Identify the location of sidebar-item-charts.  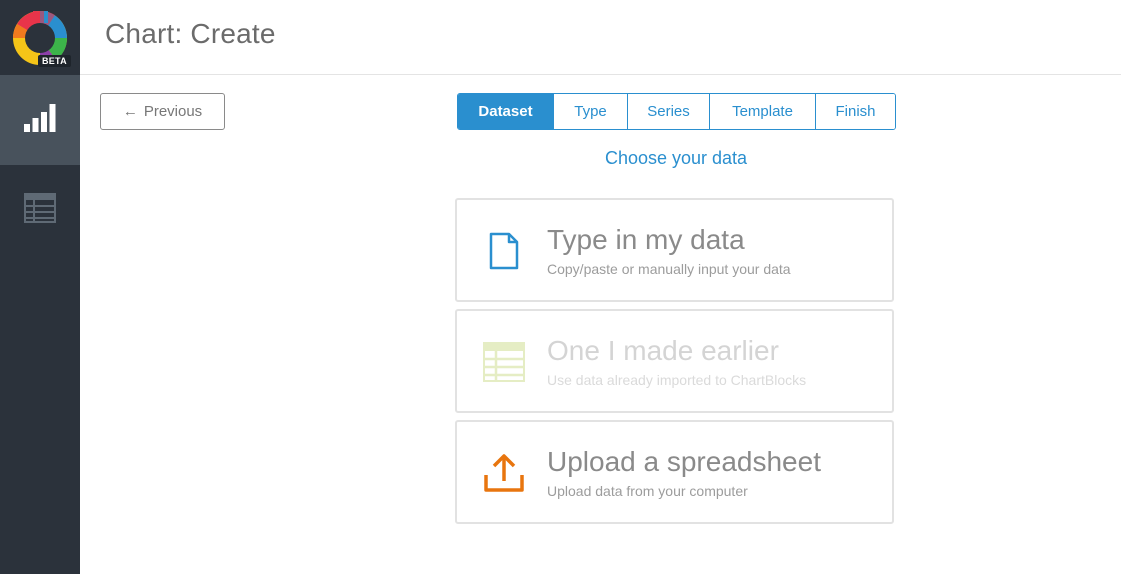
(40, 120).